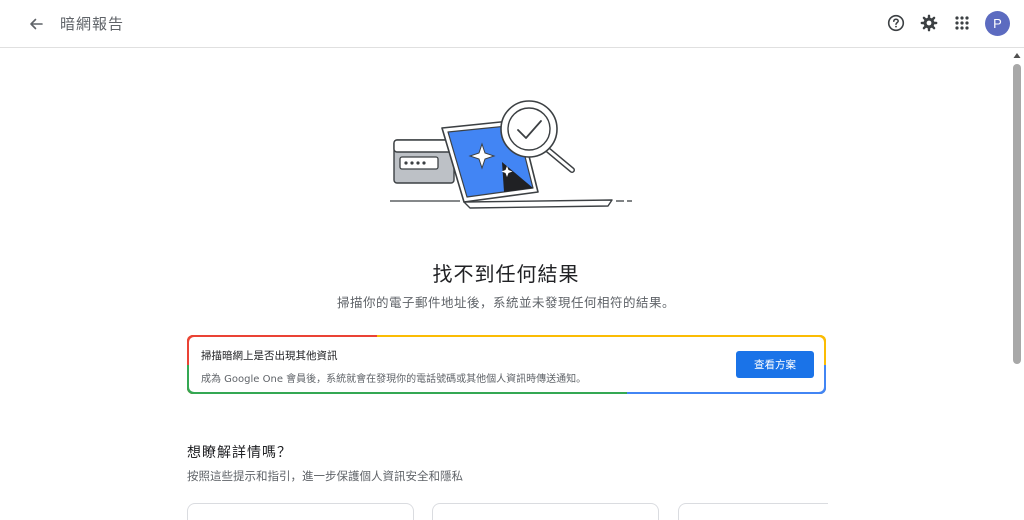 The height and width of the screenshot is (520, 1024). What do you see at coordinates (505, 302) in the screenshot?
I see `result-subtitle: 掃描你的電子郵件地址後，系統並未發現任何相符的結果。` at bounding box center [505, 302].